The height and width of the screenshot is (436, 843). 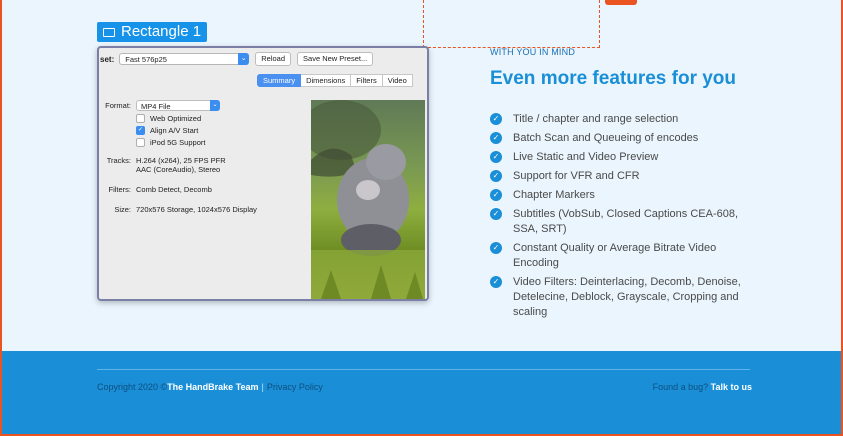 I want to click on bug-text: Found a bug?, so click(x=680, y=387).